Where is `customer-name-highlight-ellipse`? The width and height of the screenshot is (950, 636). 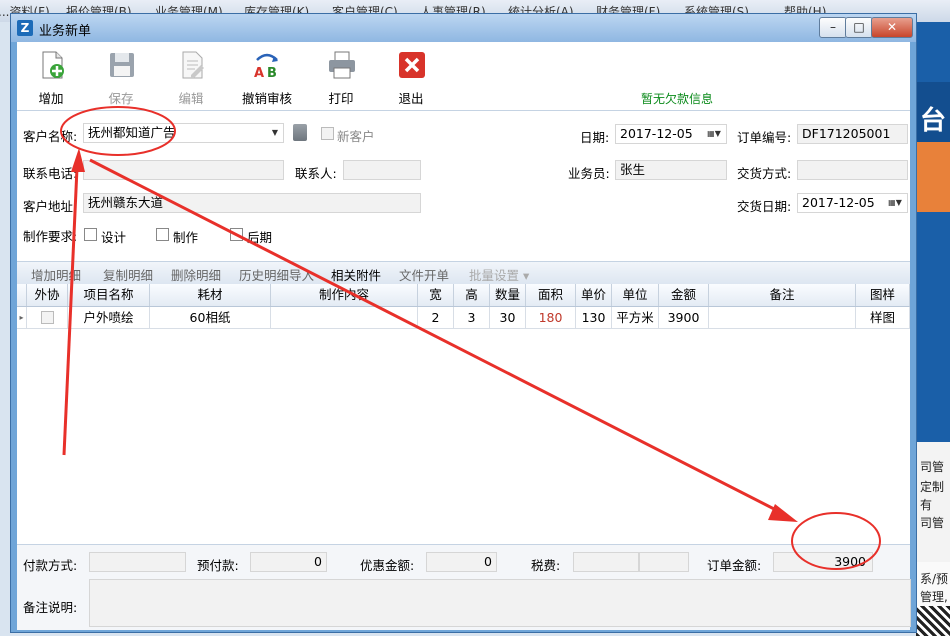 customer-name-highlight-ellipse is located at coordinates (118, 131).